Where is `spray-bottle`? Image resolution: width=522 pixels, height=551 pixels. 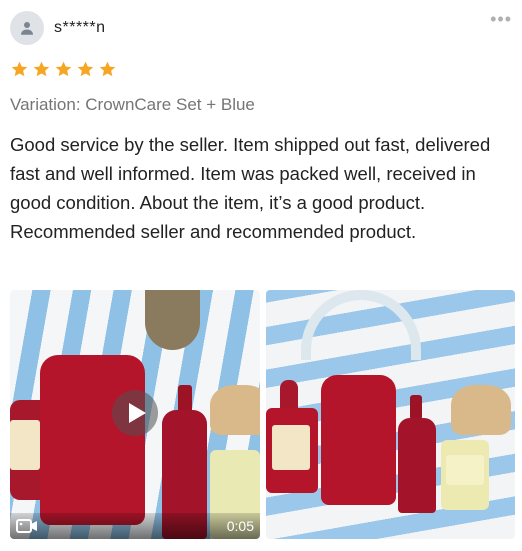 spray-bottle is located at coordinates (417, 465).